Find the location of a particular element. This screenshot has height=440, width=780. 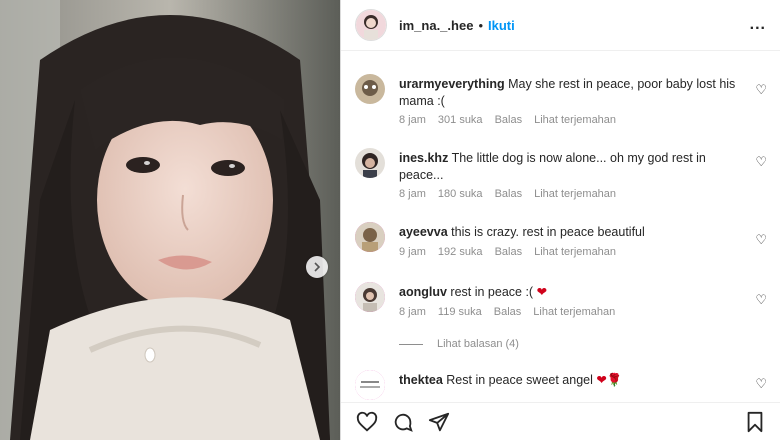

chevron-right-icon is located at coordinates (317, 267).